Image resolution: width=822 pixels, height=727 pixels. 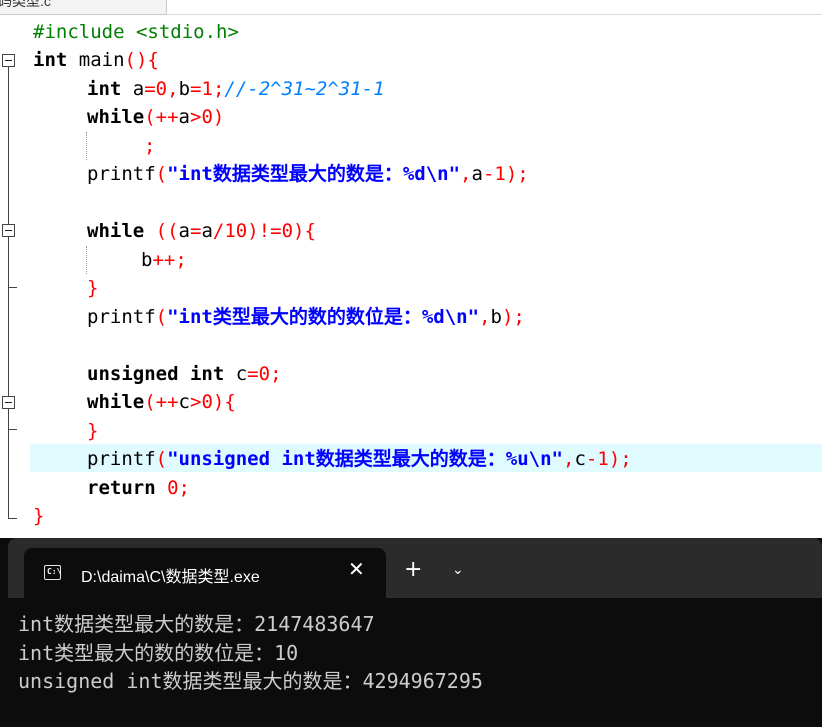 I want to click on code-line-5: ;, so click(x=150, y=146).